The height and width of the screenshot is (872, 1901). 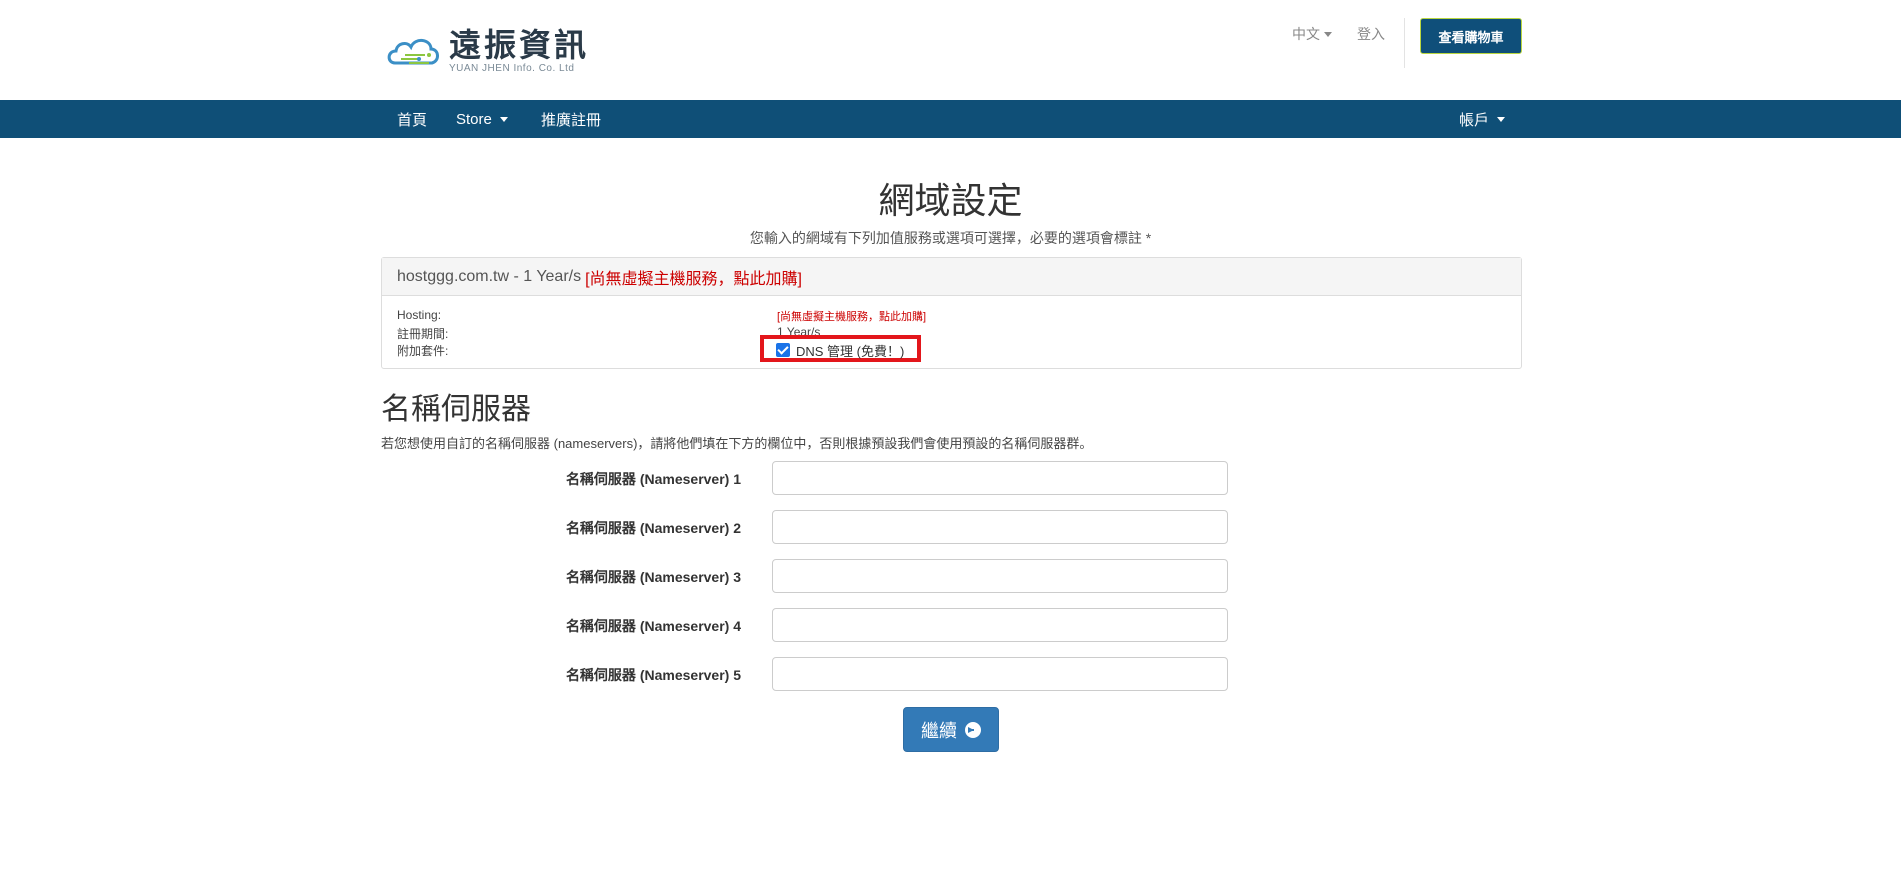 What do you see at coordinates (653, 577) in the screenshot?
I see `nameserver-3-label: 名稱伺服器 (Nameserver) 3` at bounding box center [653, 577].